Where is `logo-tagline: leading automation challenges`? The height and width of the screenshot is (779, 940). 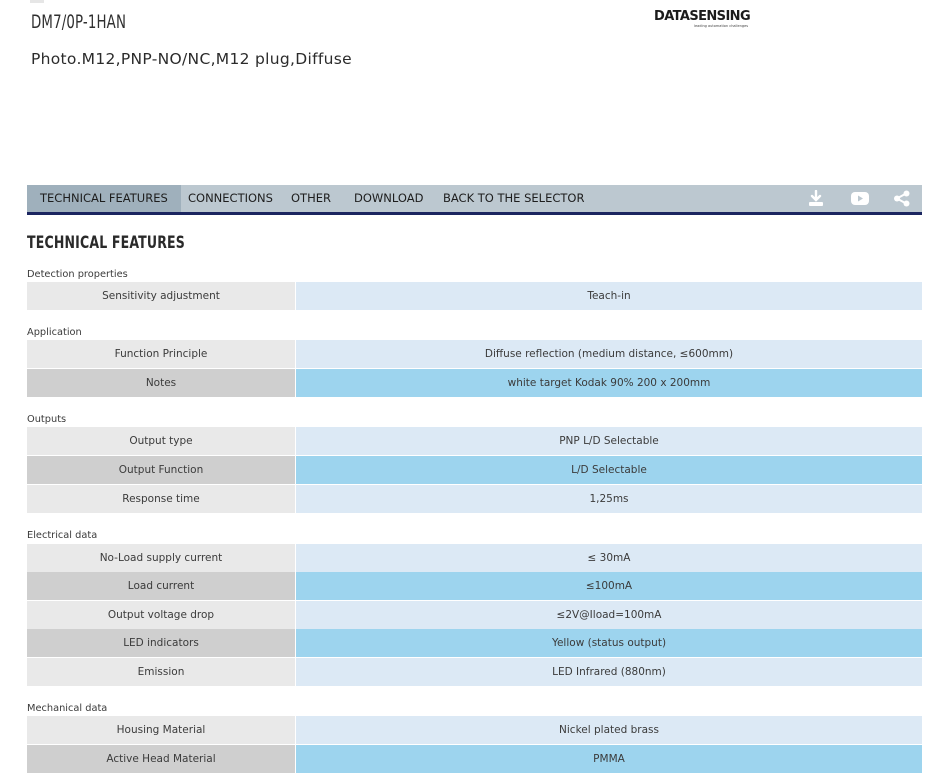
logo-tagline: leading automation challenges is located at coordinates (721, 26).